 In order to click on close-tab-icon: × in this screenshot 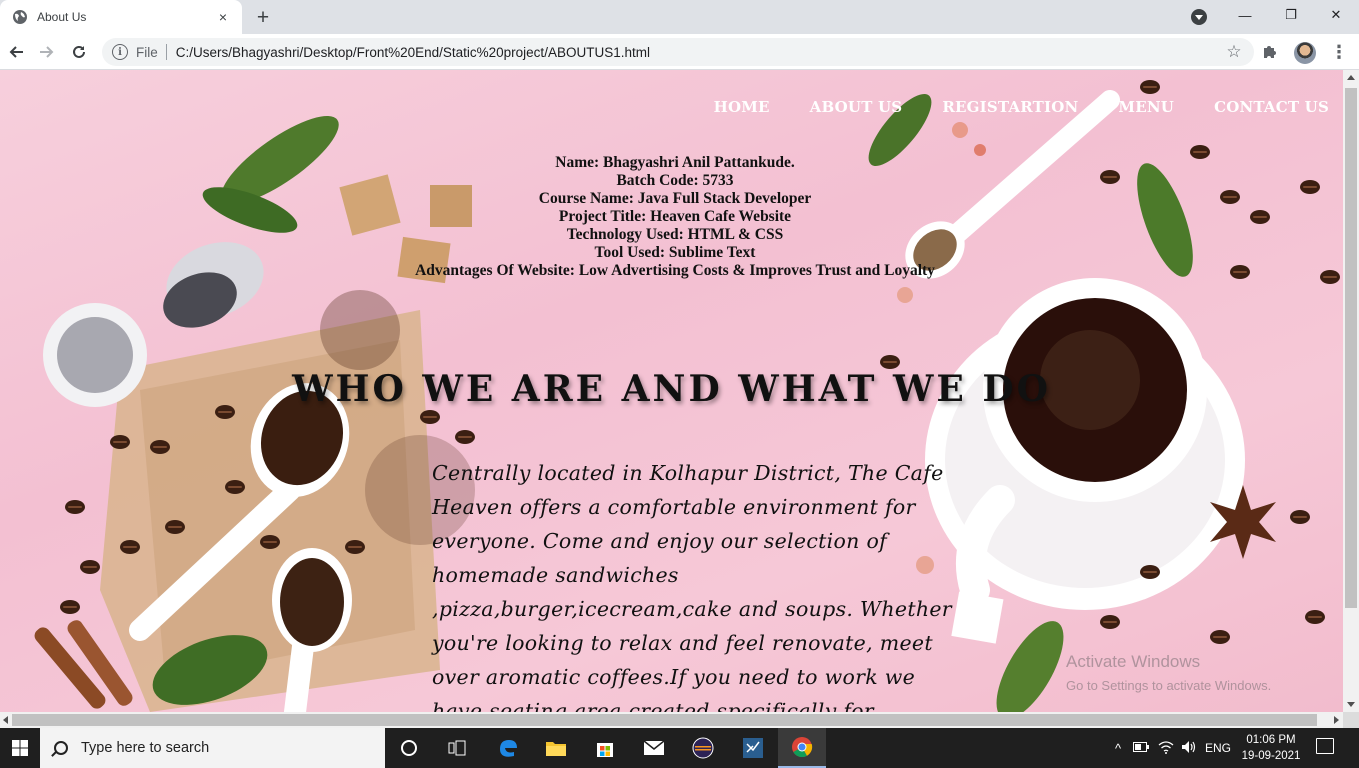, I will do `click(223, 17)`.